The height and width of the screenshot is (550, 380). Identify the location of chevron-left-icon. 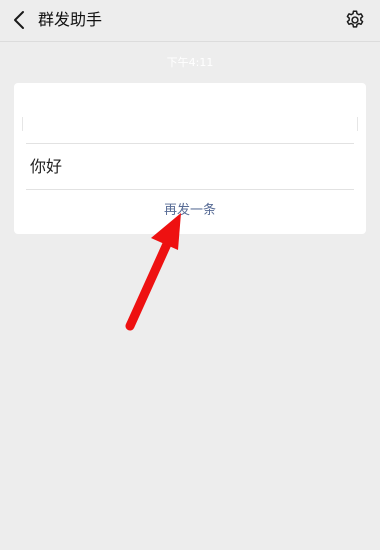
(19, 20).